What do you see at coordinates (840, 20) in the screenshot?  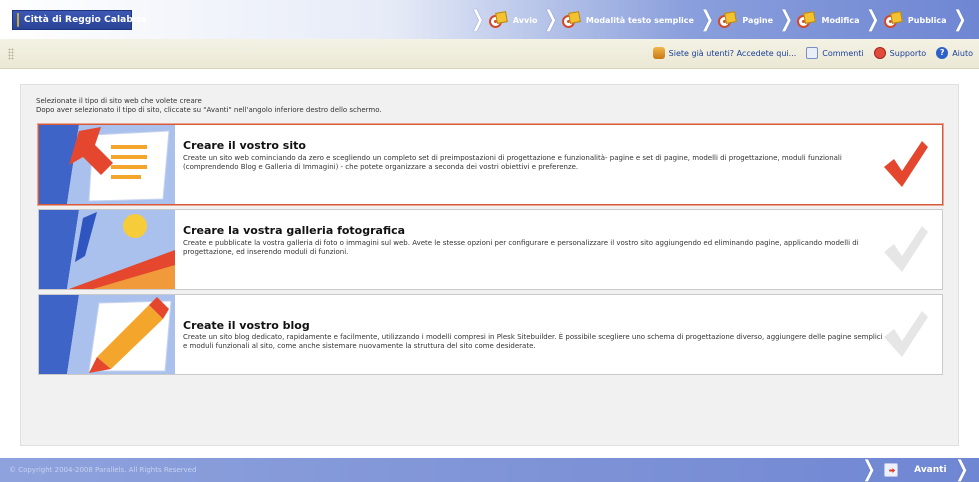 I see `step-label: Modifica` at bounding box center [840, 20].